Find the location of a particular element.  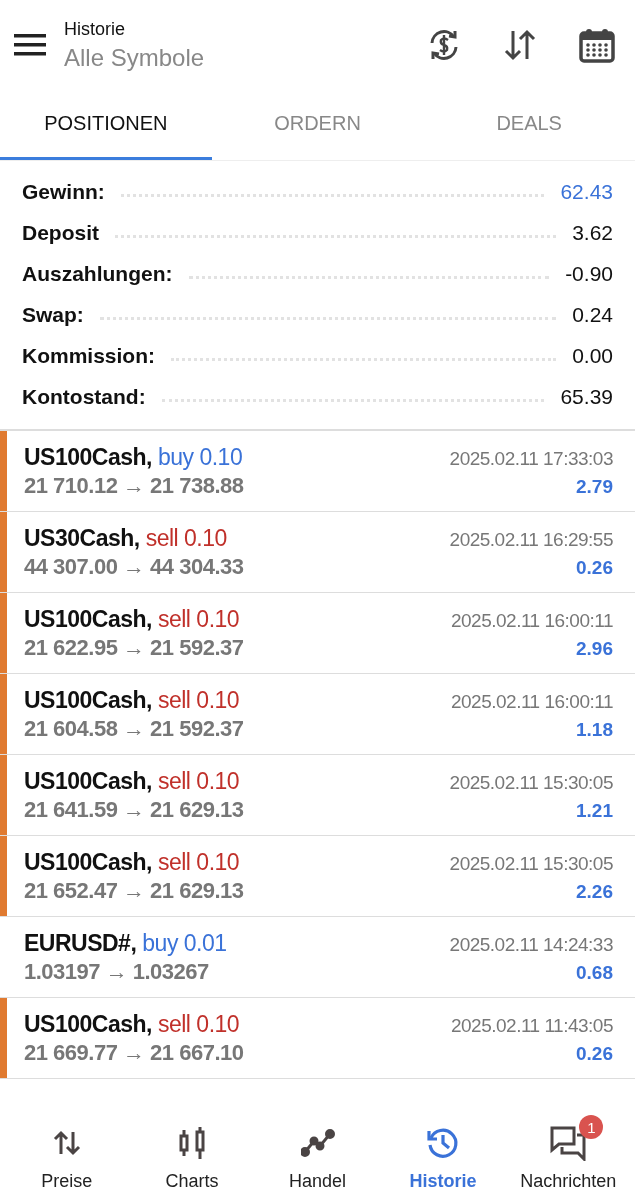

price-range: 21 652.47 → 21 629.13 is located at coordinates (134, 890).